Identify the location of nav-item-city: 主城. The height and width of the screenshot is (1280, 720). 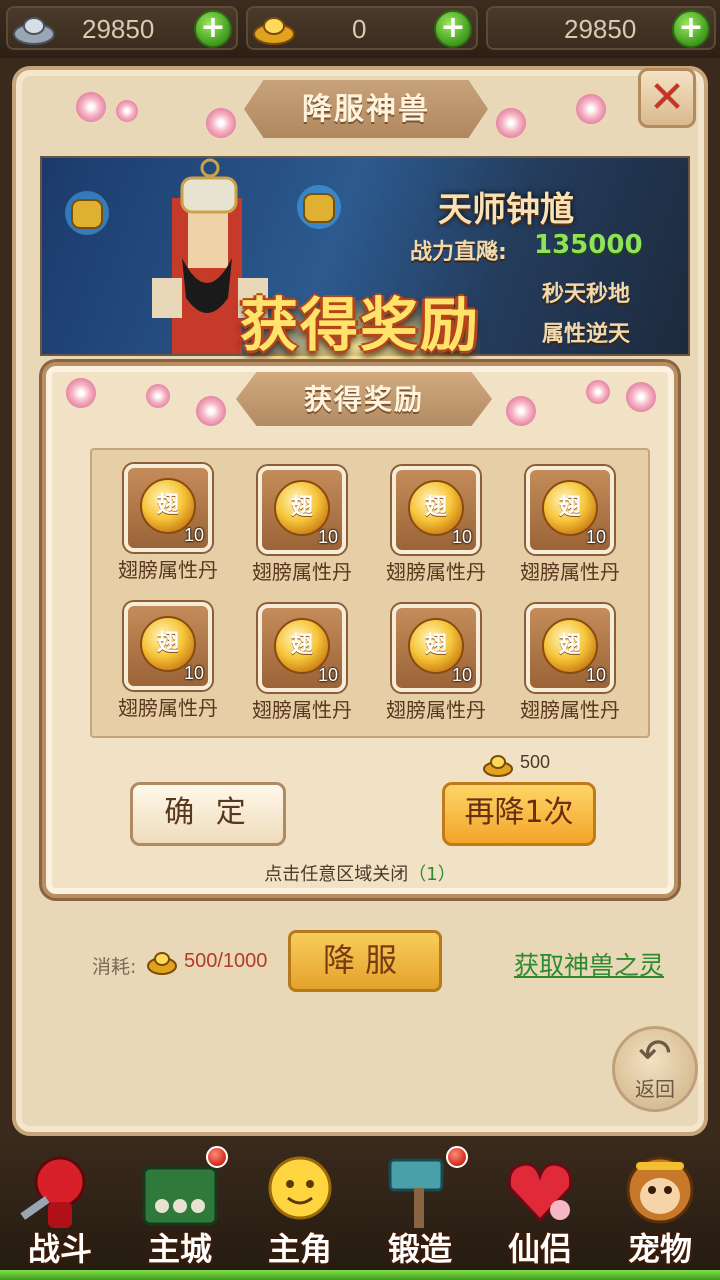
(180, 1208).